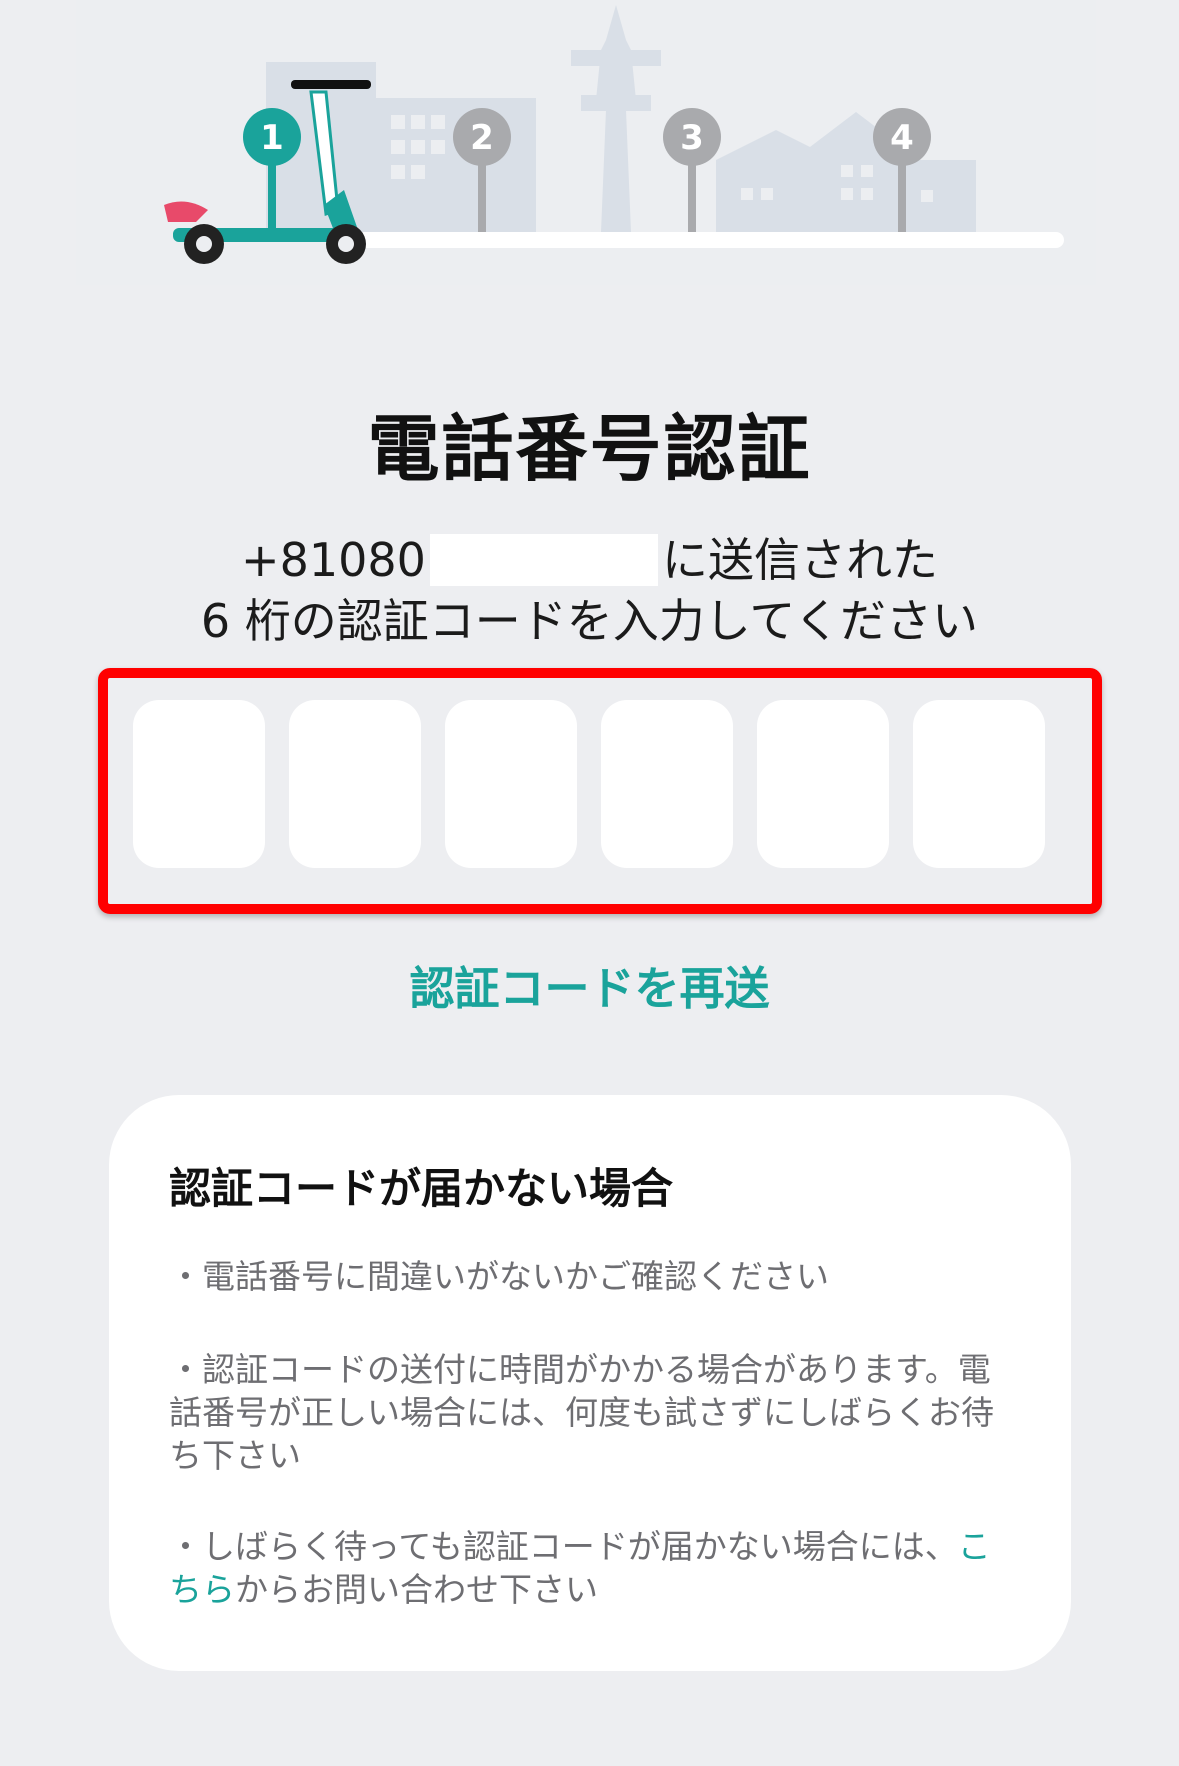 The width and height of the screenshot is (1179, 1766). I want to click on help-item-3: ・しばらく待っても認証コードが届かない場合には、こちらからお問い合わせ下さい, so click(594, 1568).